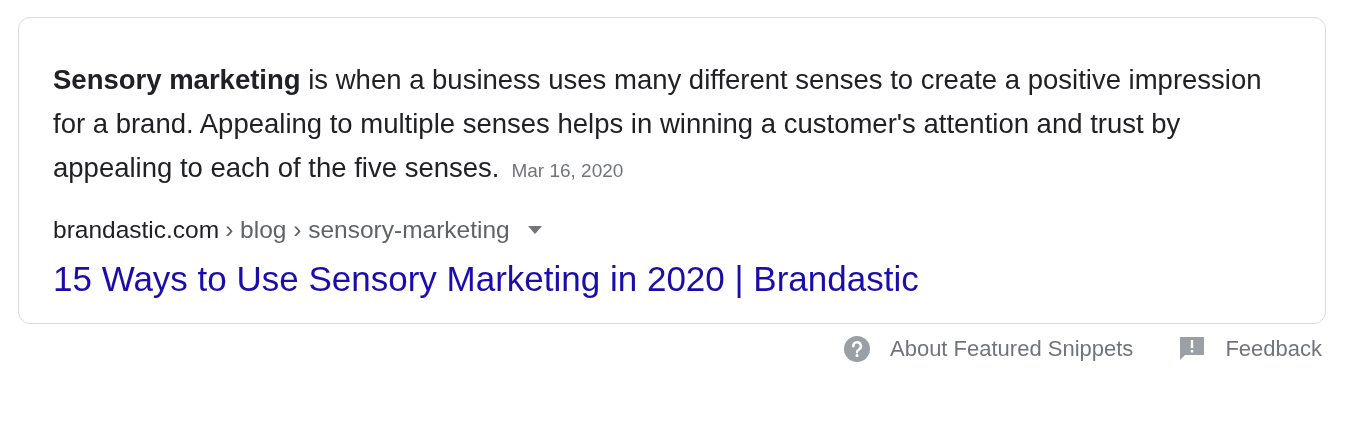 The image size is (1358, 428). Describe the element at coordinates (486, 279) in the screenshot. I see `result-link: 15 Ways to Use Sensory Marketing in 2020 | Brandastic` at that location.